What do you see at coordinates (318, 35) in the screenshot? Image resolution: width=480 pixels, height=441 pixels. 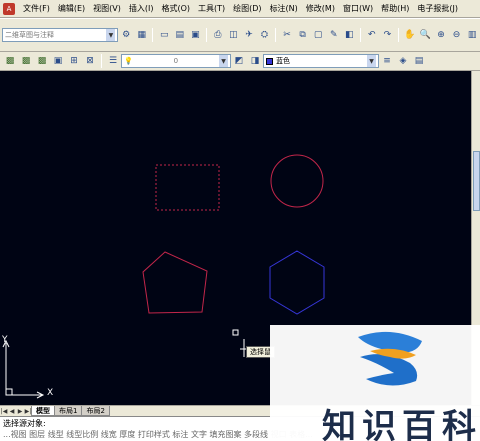 I see `paste-icon: ▢` at bounding box center [318, 35].